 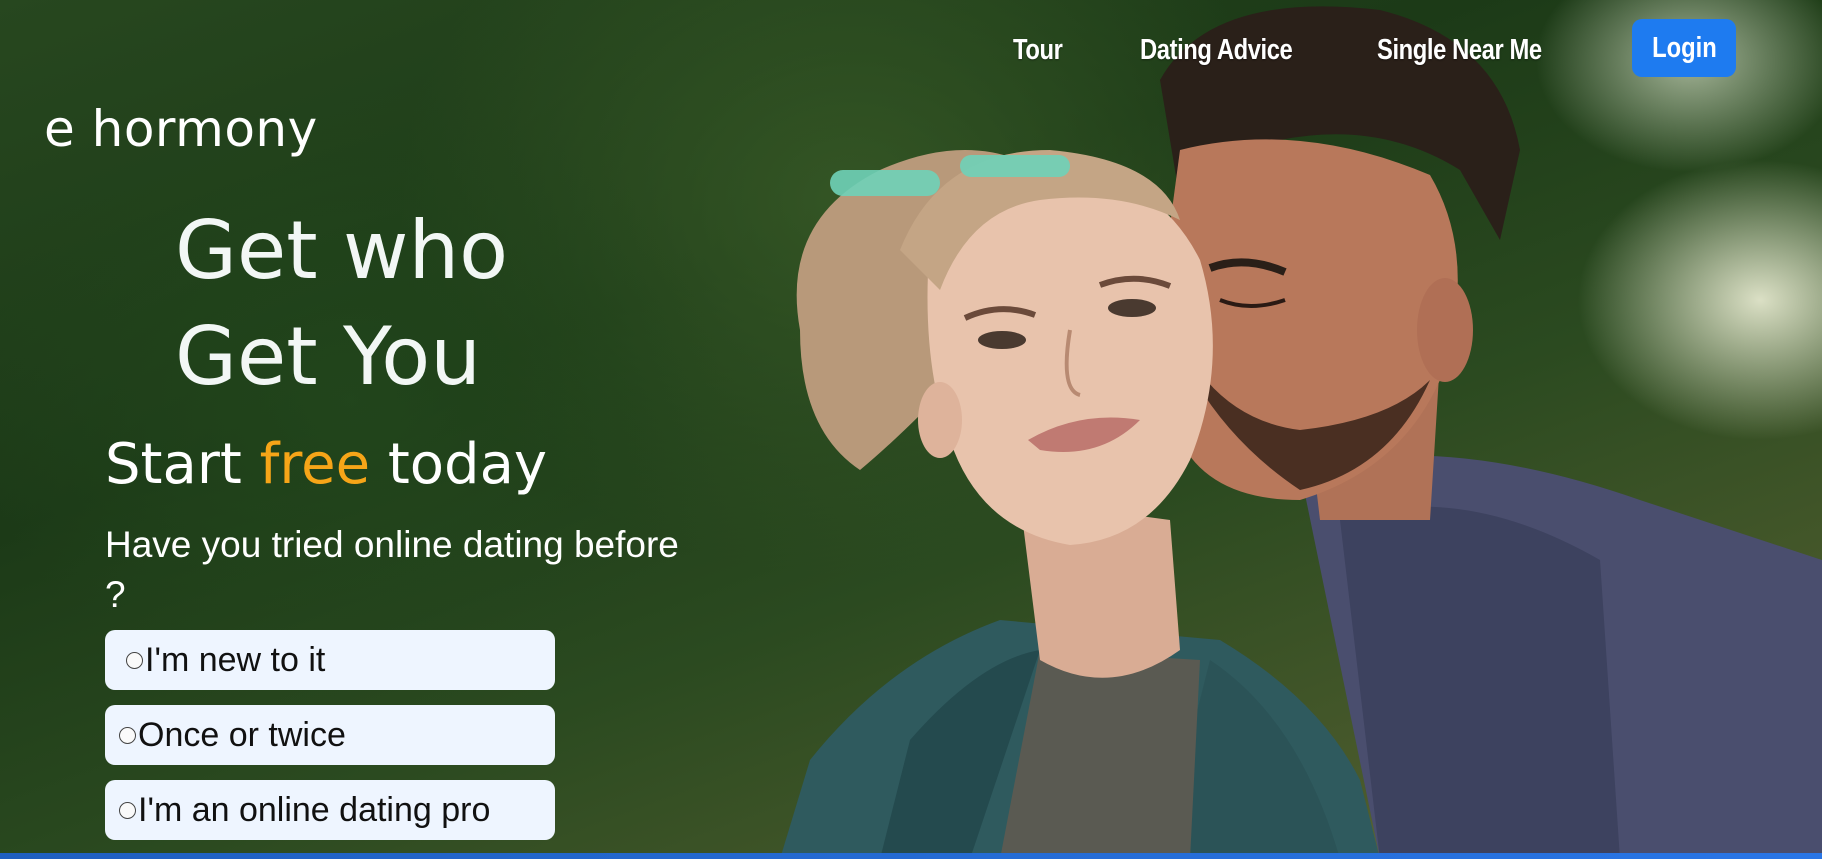 I want to click on subhead-accent: free, so click(x=315, y=464).